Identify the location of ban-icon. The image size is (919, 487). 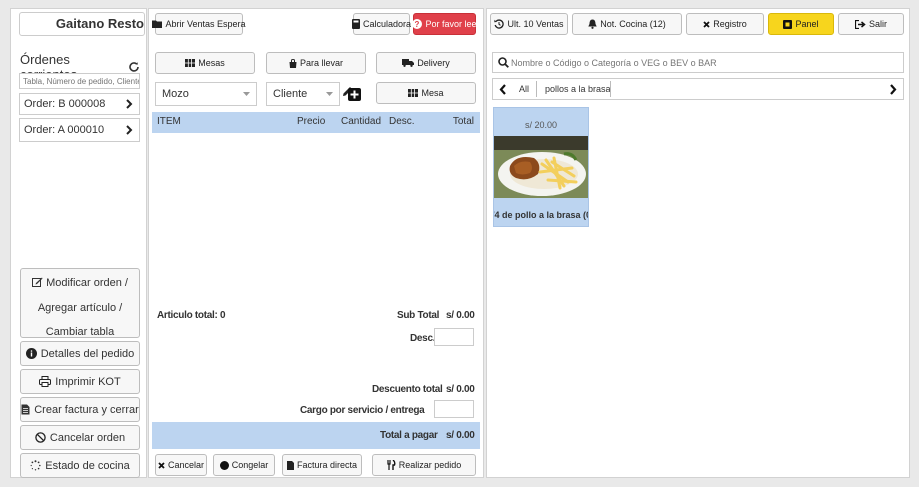
(40, 437).